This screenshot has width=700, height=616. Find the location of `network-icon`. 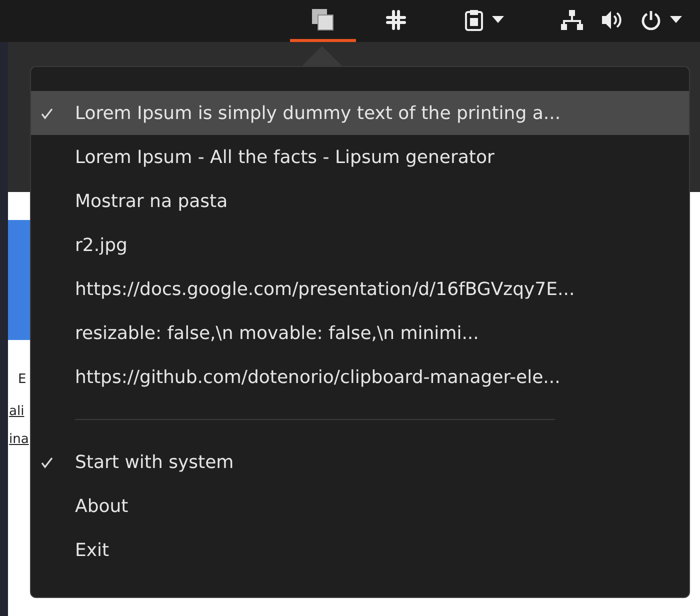

network-icon is located at coordinates (572, 19).